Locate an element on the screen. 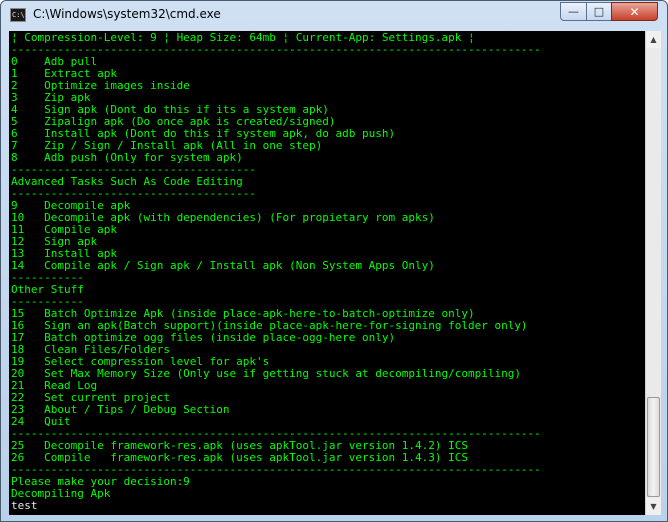  close-icon: ✕ is located at coordinates (634, 11).